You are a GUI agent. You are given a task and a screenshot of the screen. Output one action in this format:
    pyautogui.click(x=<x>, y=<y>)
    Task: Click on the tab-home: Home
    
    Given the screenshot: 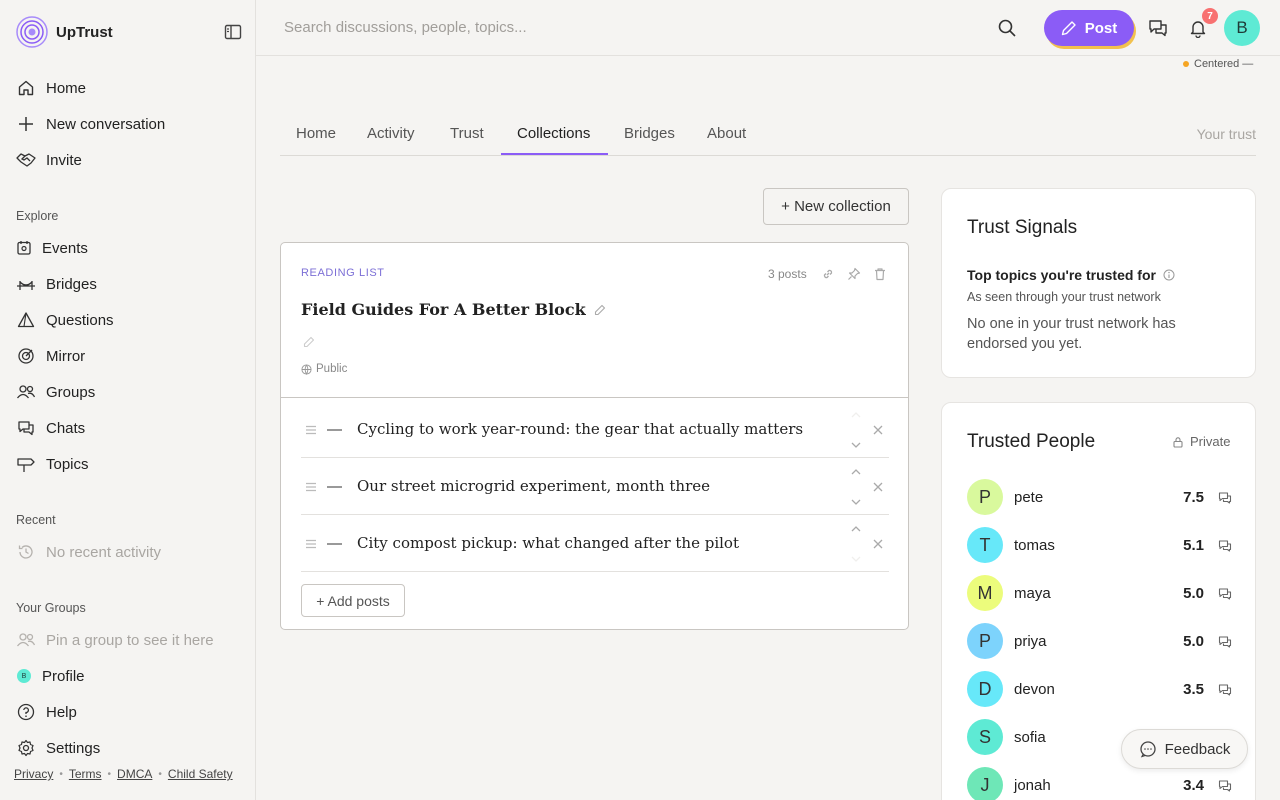 What is the action you would take?
    pyautogui.click(x=316, y=133)
    